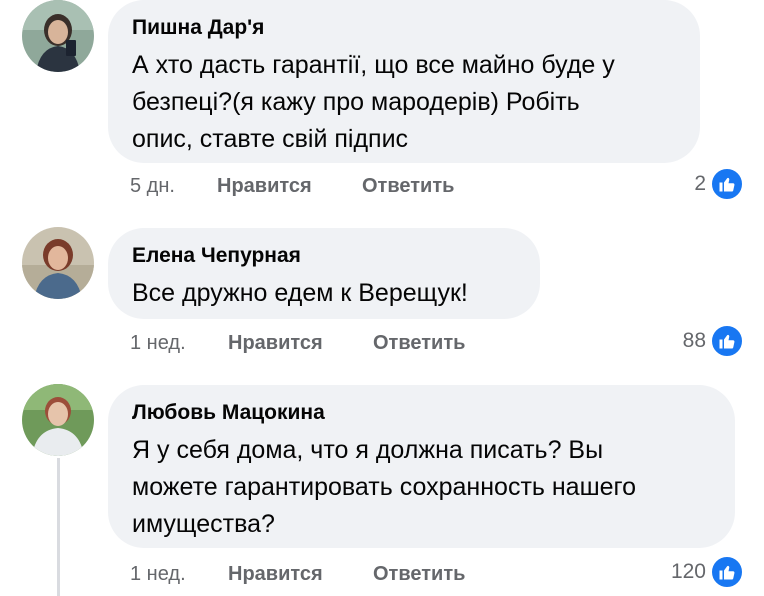  I want to click on comment-timestamp: 5 дн., so click(152, 186).